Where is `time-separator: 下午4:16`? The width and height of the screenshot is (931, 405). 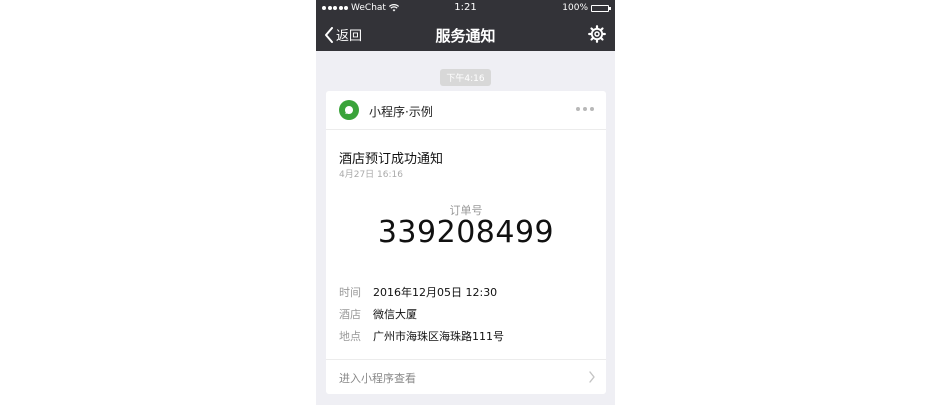
time-separator: 下午4:16 is located at coordinates (465, 76).